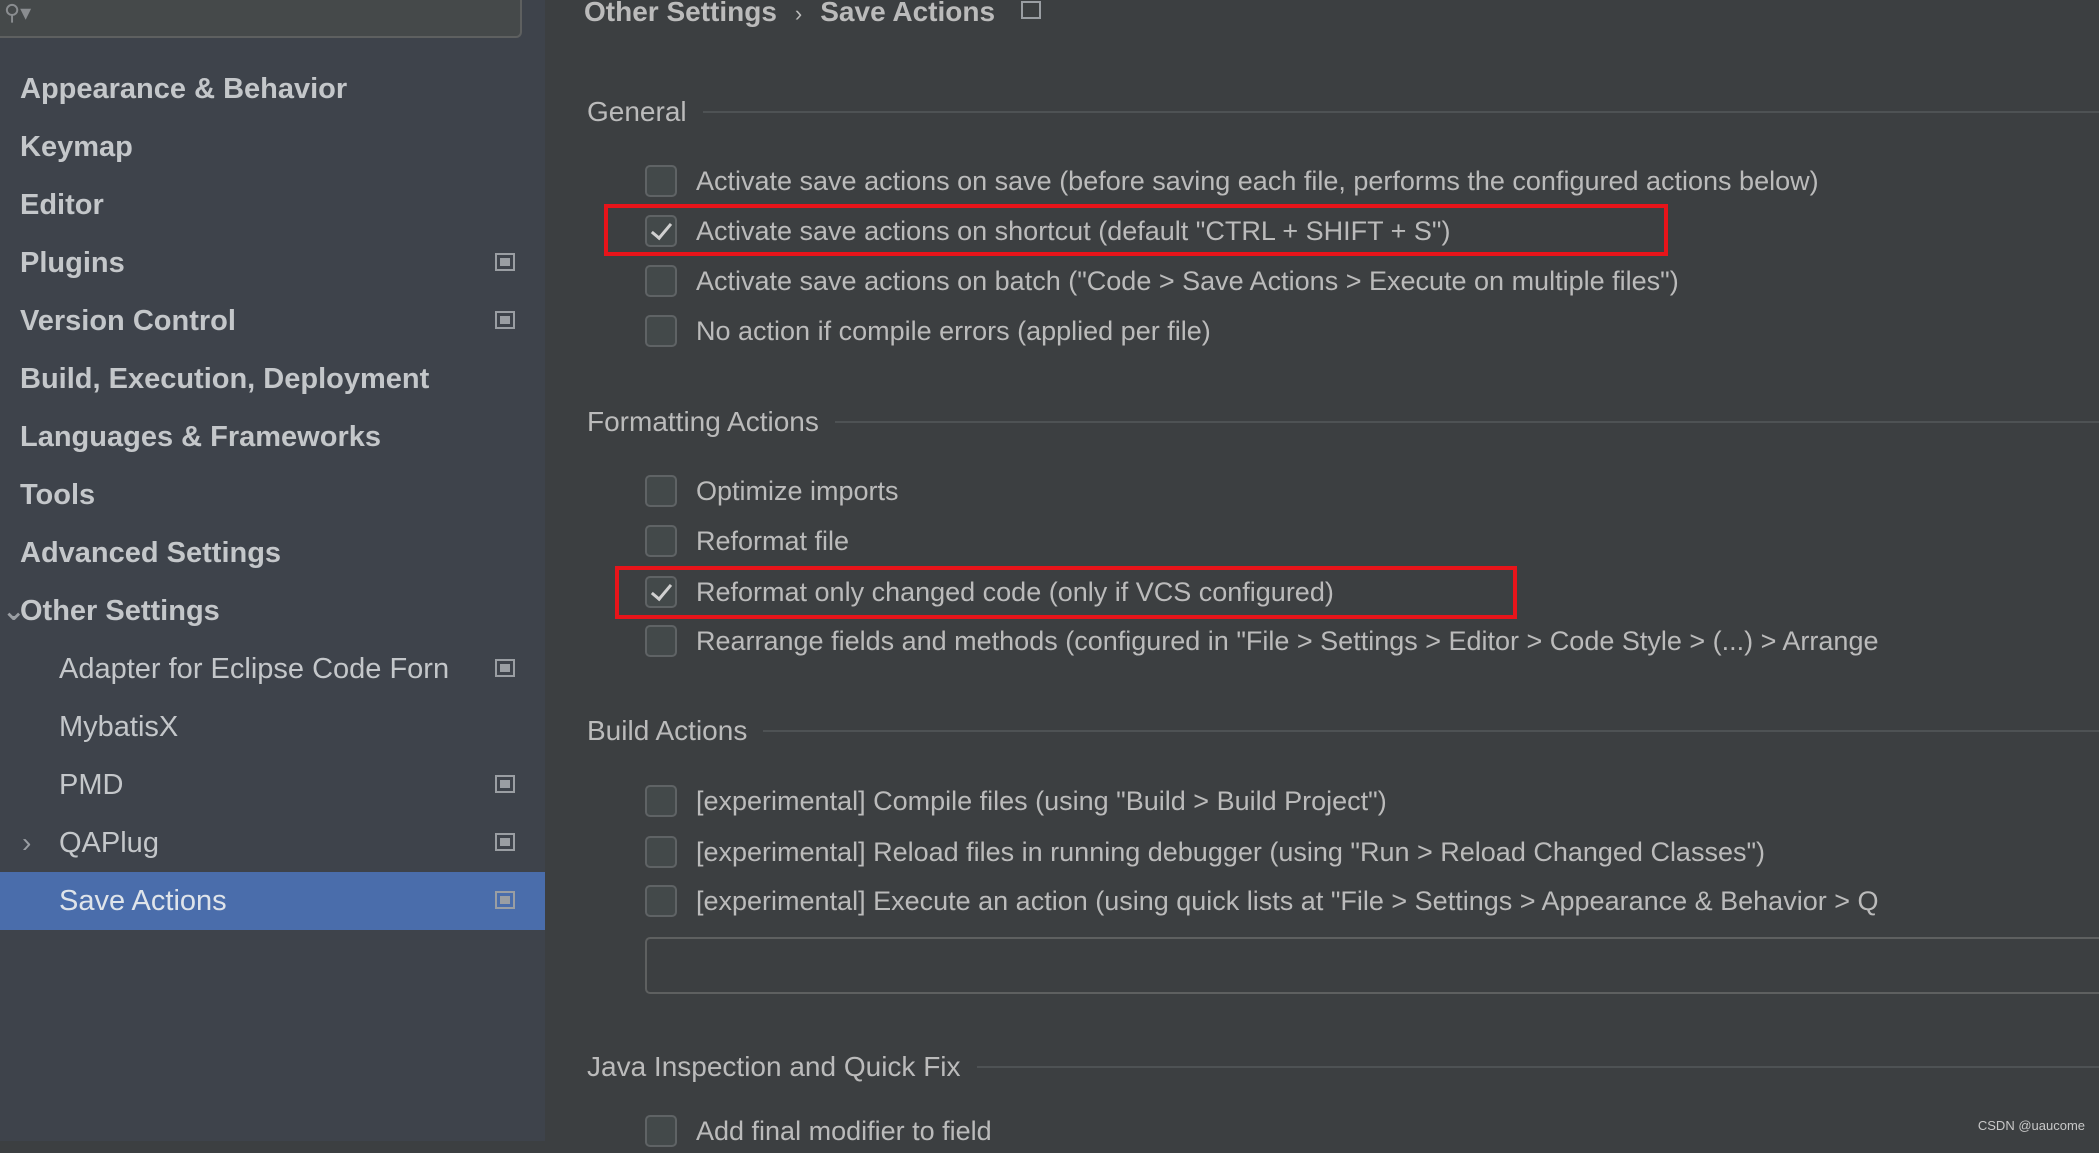  What do you see at coordinates (680, 13) in the screenshot?
I see `breadcrumb-parent: Other Settings` at bounding box center [680, 13].